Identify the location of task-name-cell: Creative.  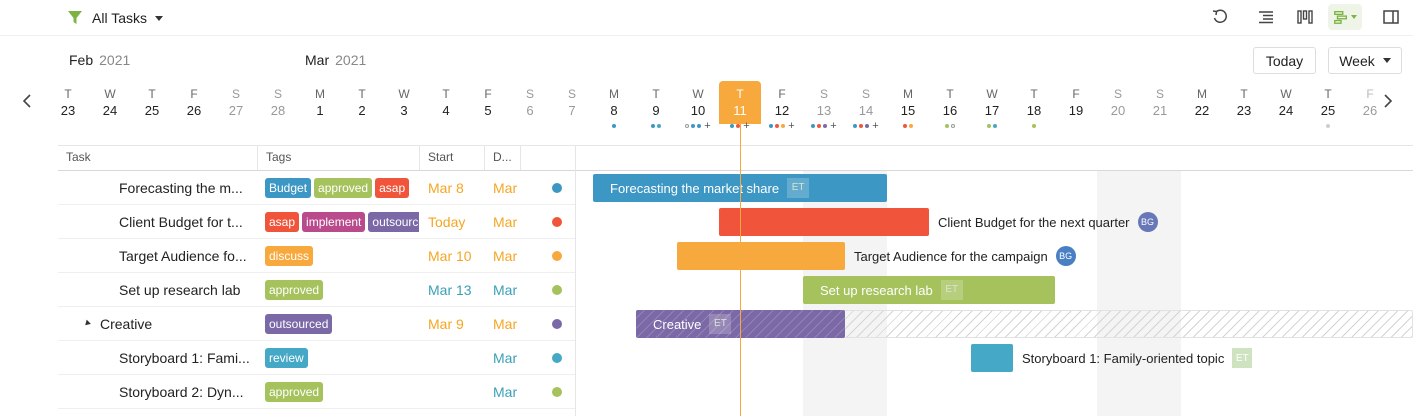
(169, 323).